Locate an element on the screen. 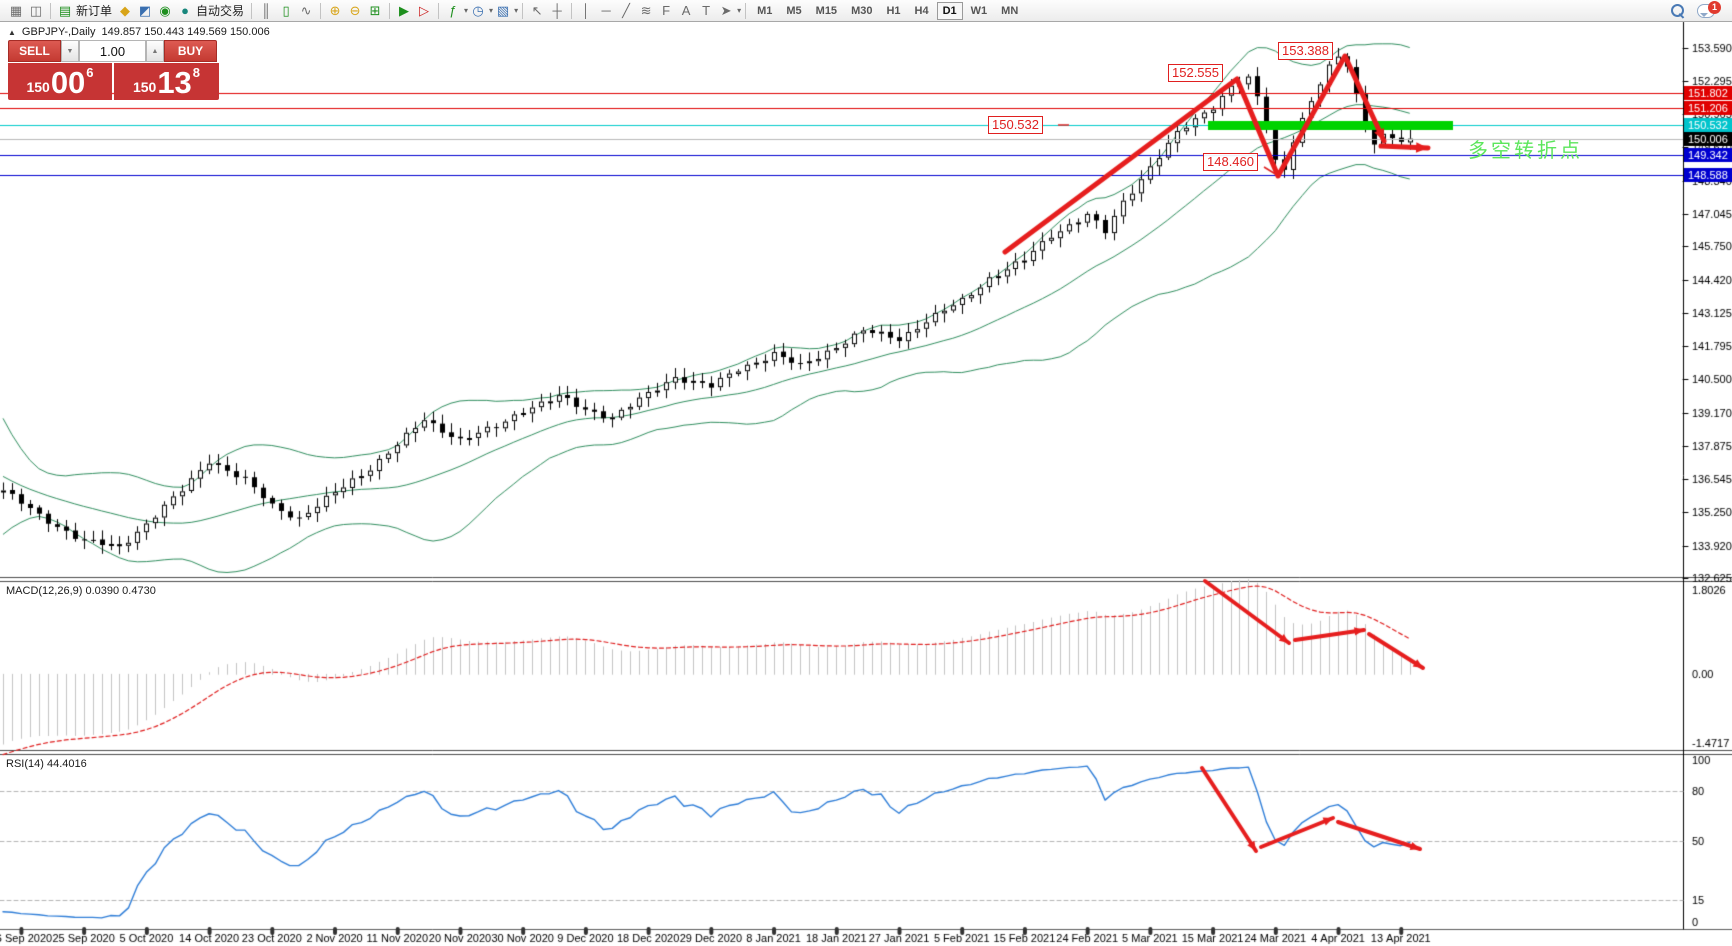 This screenshot has height=946, width=1732. history-center-icon: ◆ is located at coordinates (125, 11).